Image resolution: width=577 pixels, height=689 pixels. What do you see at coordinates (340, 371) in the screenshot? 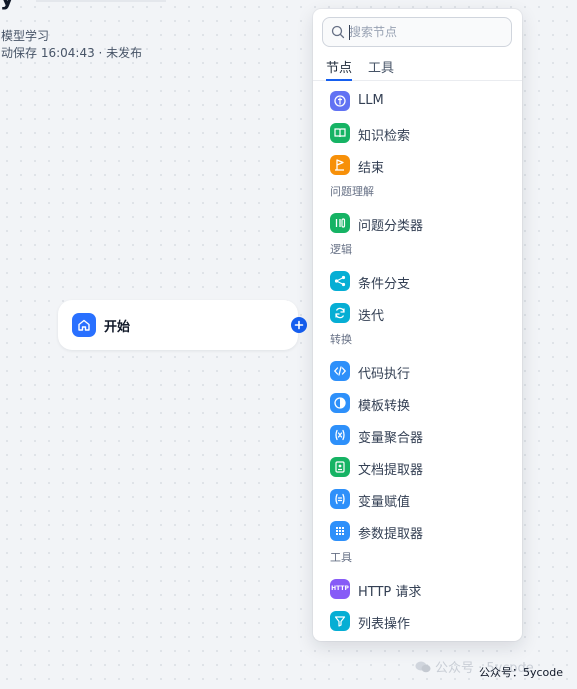
I see `code-icon` at bounding box center [340, 371].